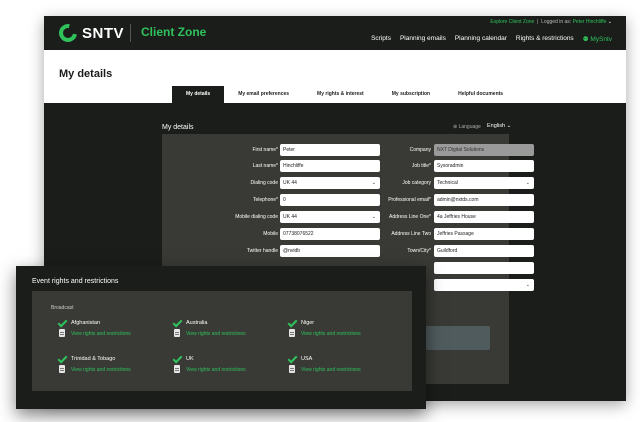  What do you see at coordinates (290, 217) in the screenshot?
I see `mobile-dialing-code-value: UK 44` at bounding box center [290, 217].